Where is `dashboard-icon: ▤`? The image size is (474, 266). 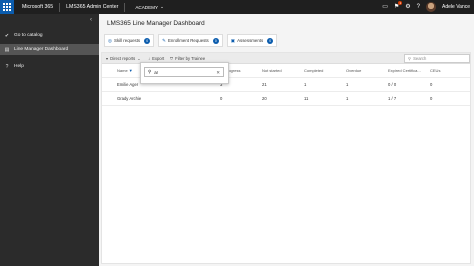 dashboard-icon: ▤ is located at coordinates (7, 49).